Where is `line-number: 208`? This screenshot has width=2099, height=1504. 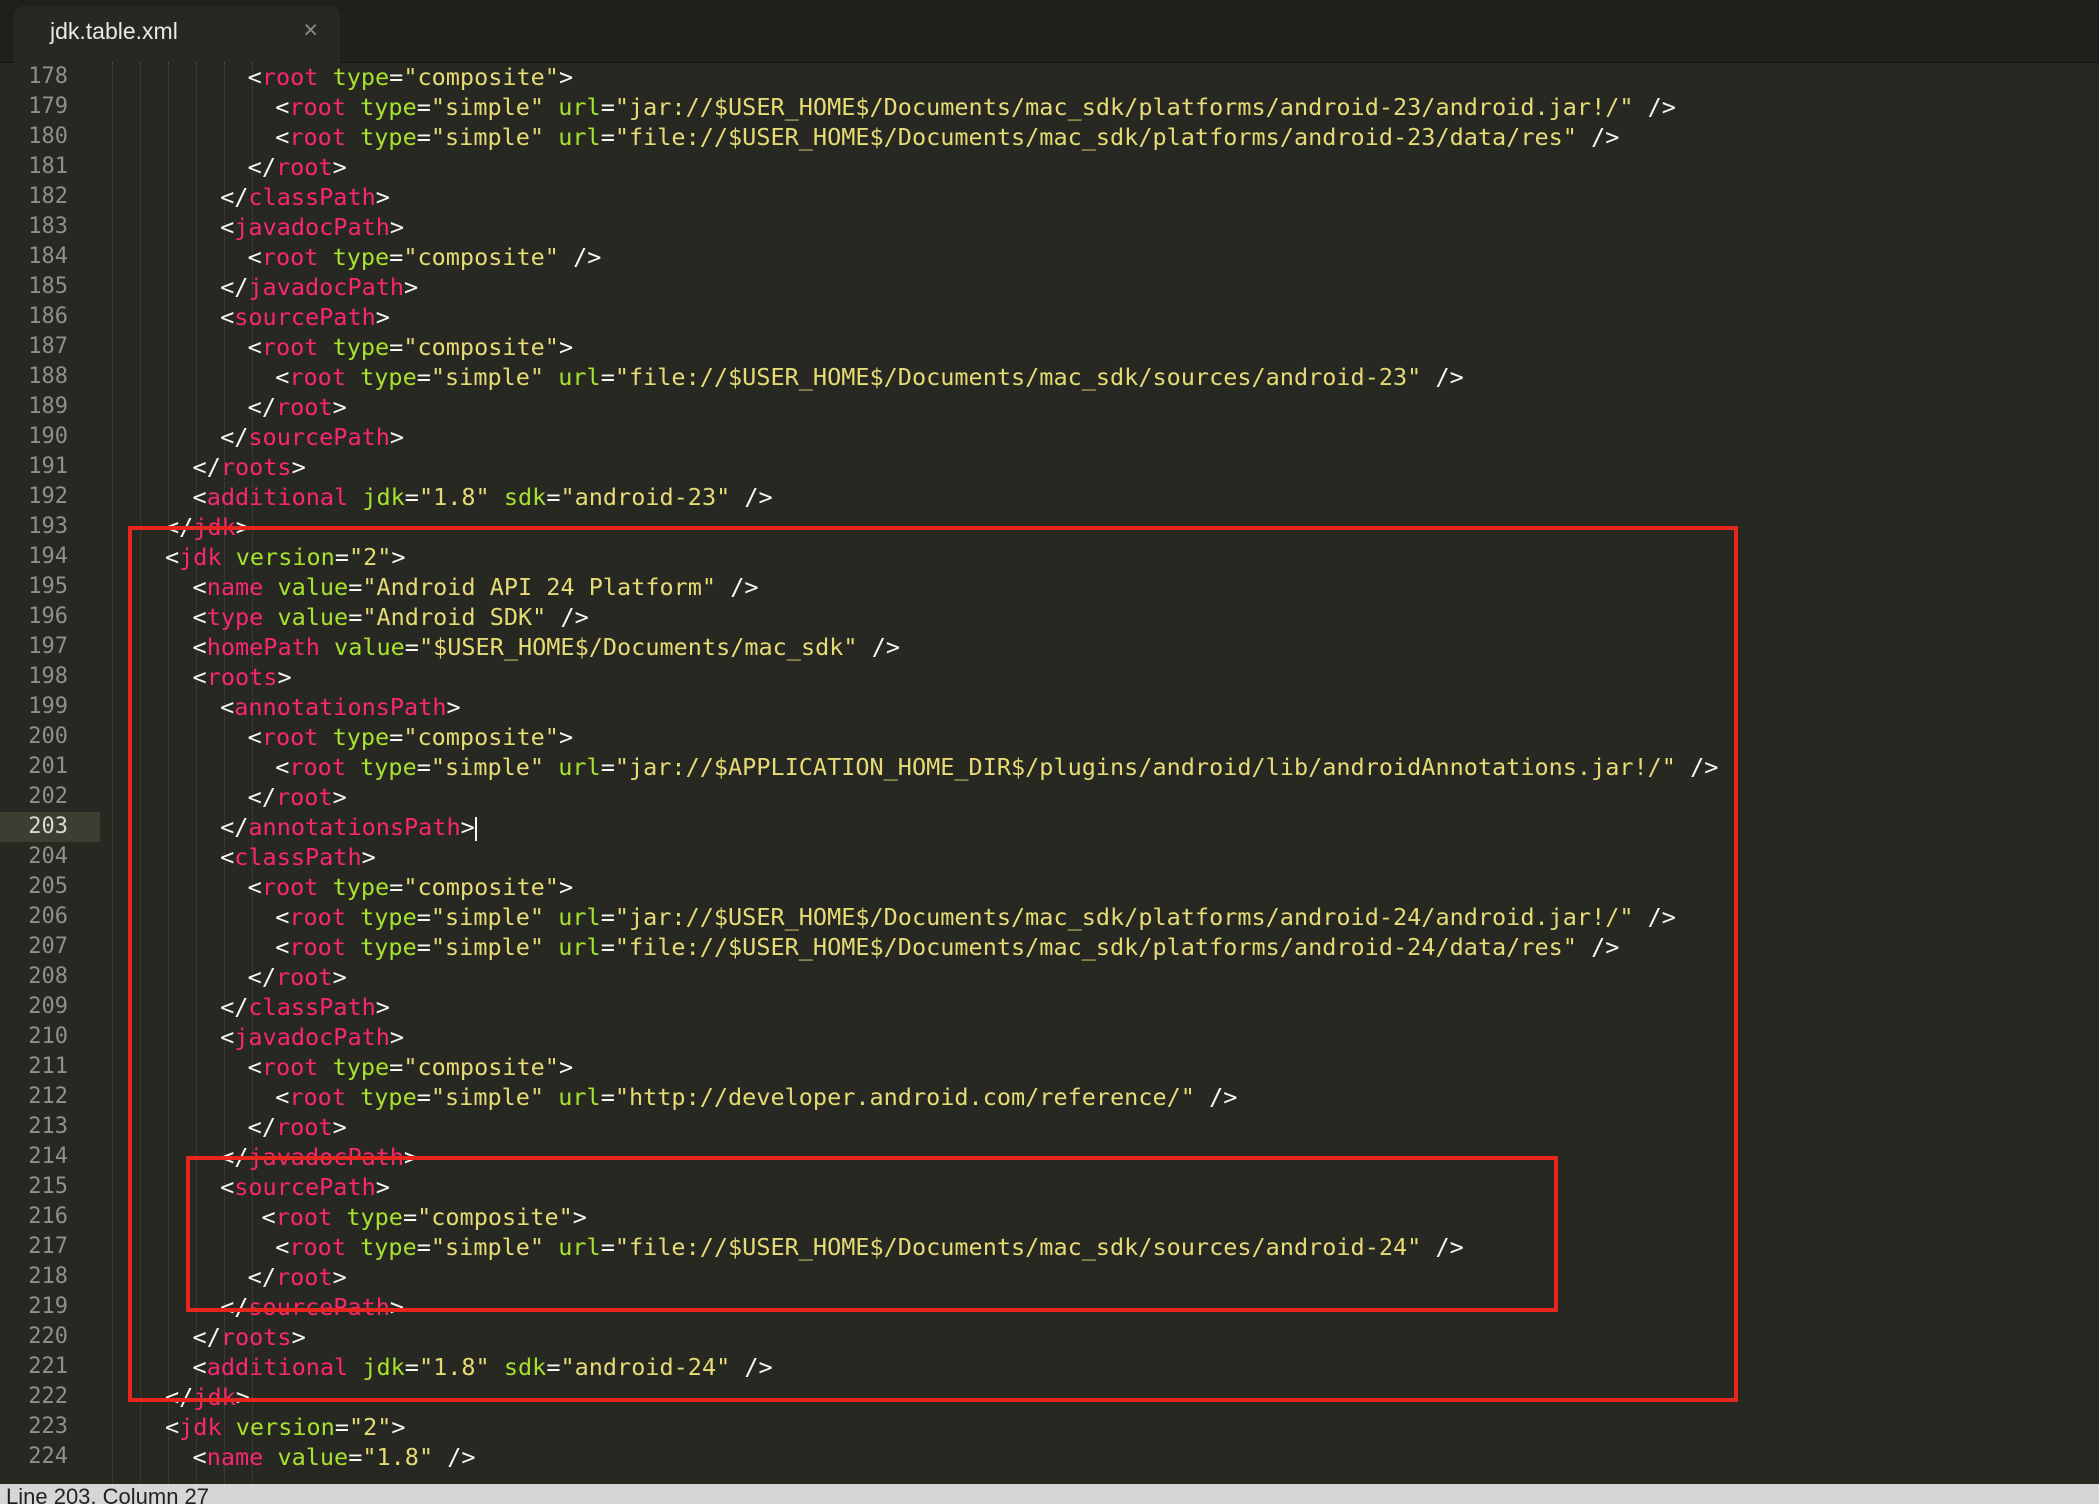
line-number: 208 is located at coordinates (48, 976).